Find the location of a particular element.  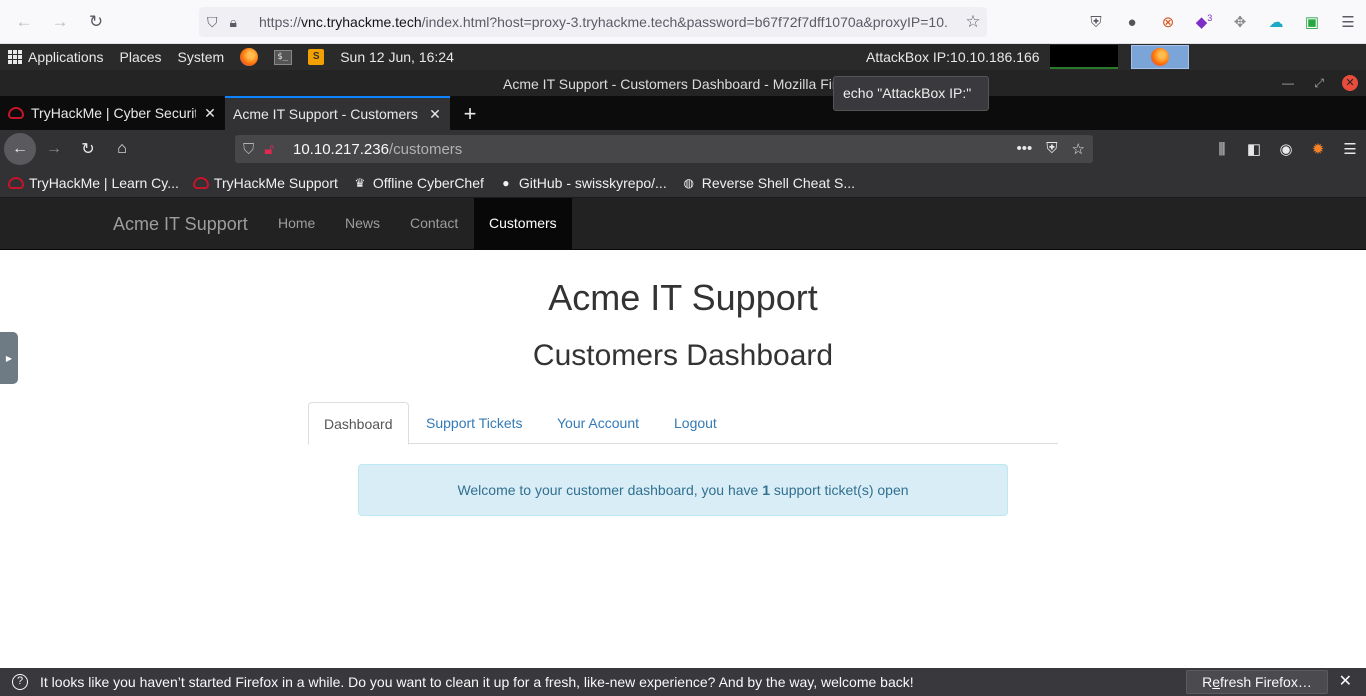

bookmark-item: TryHackMe Support is located at coordinates (265, 183).